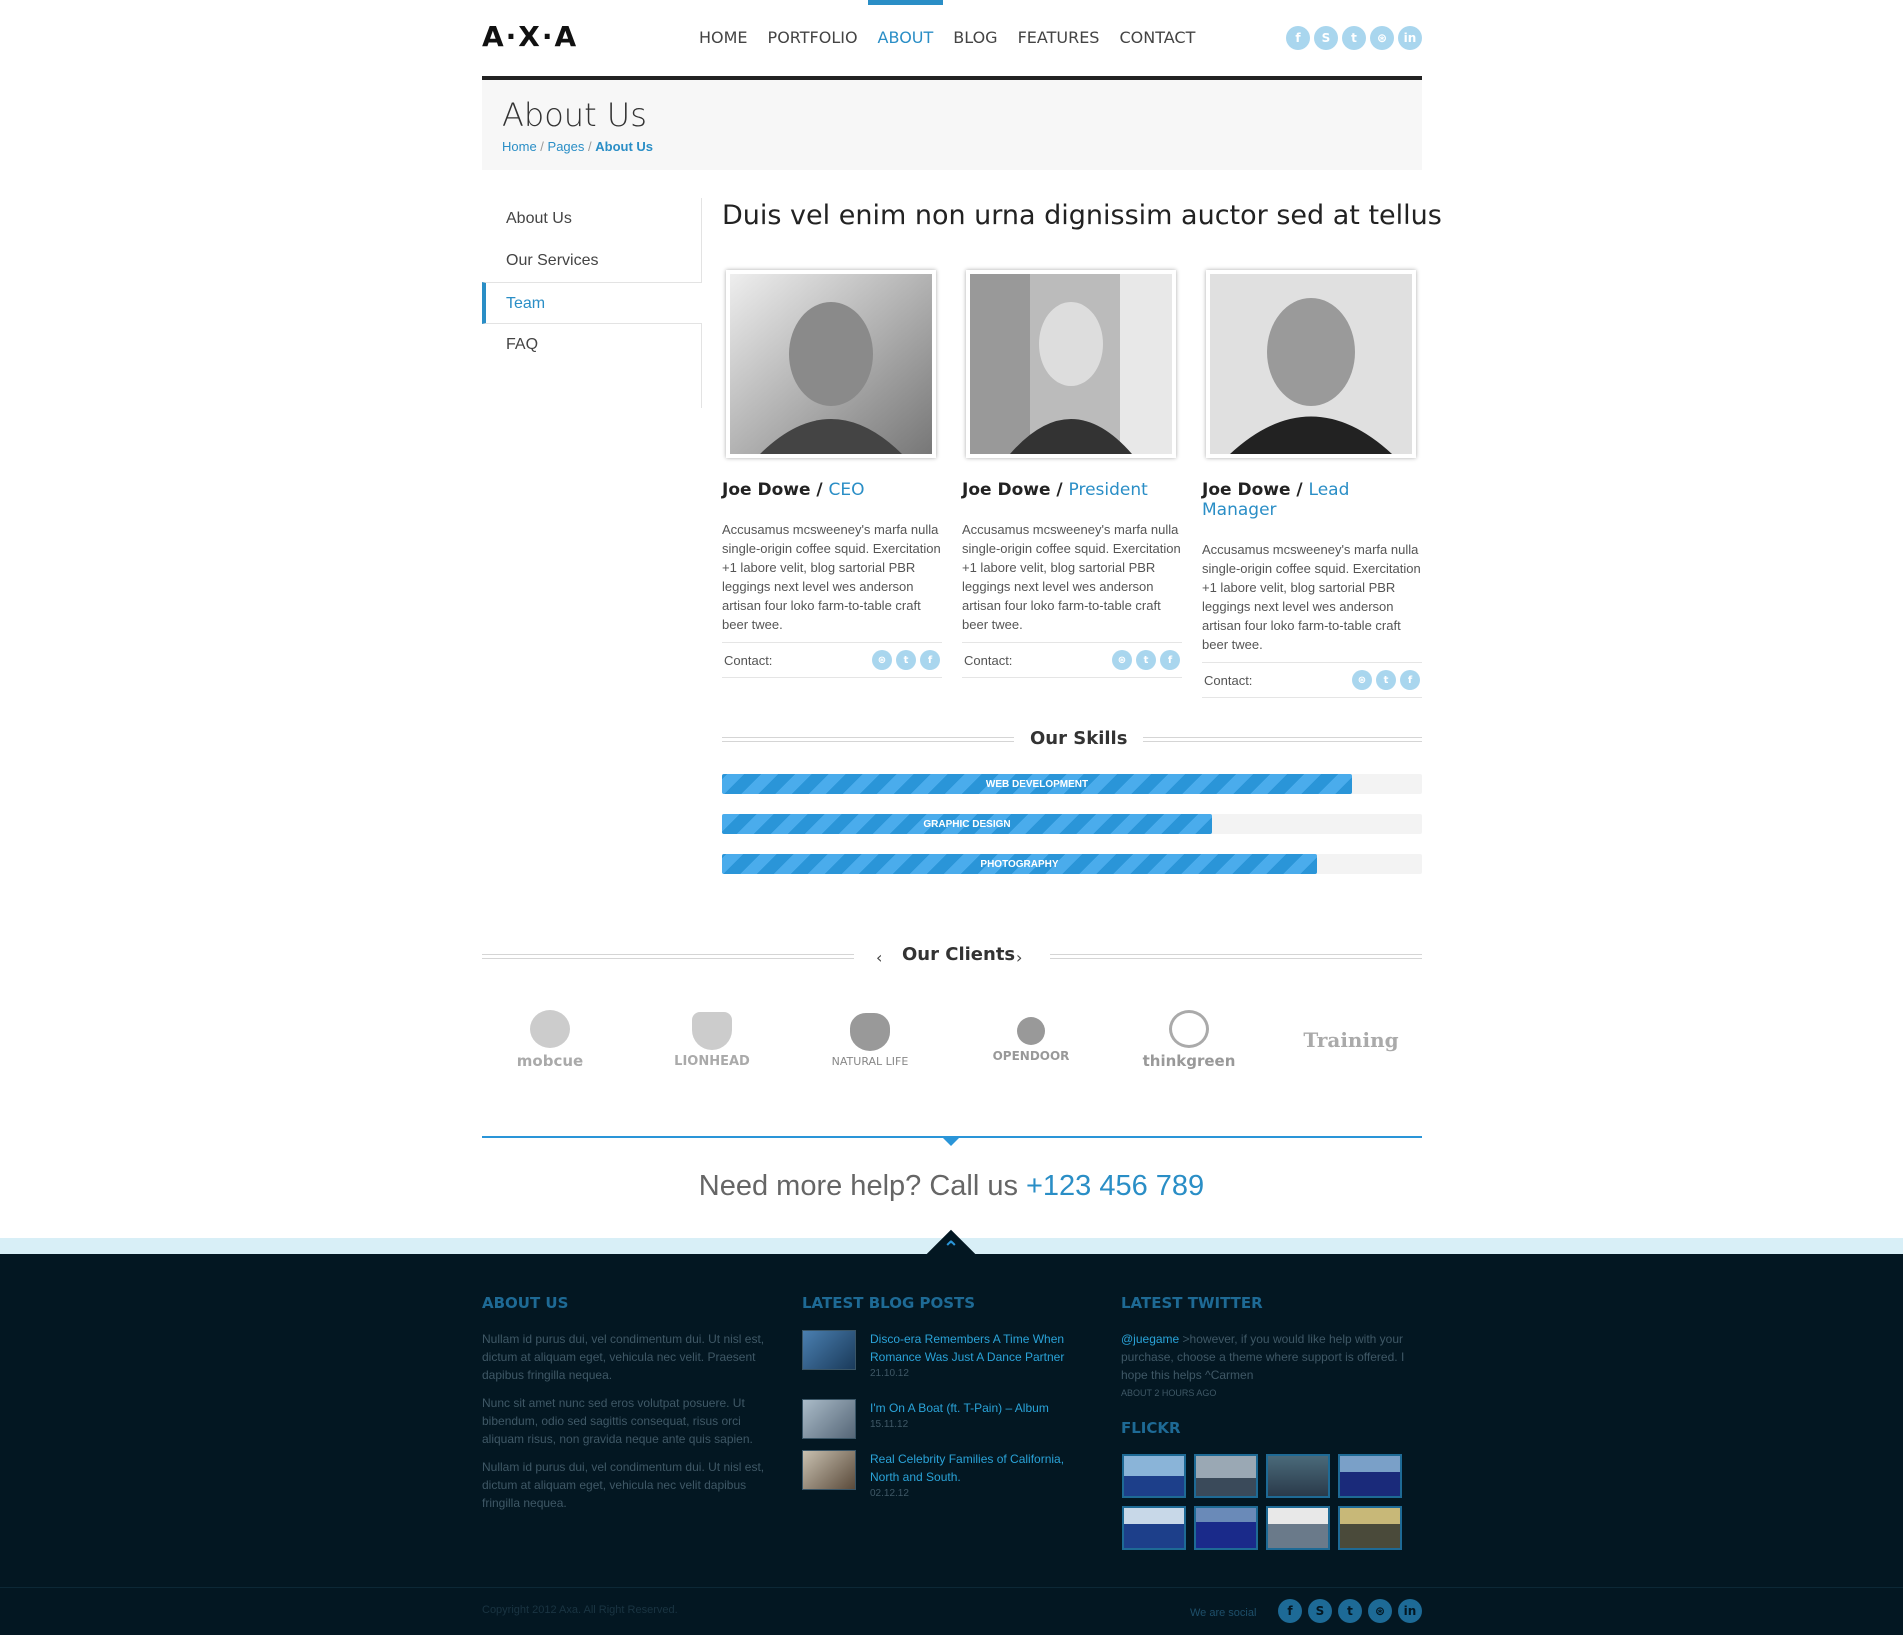 Image resolution: width=1903 pixels, height=1635 pixels. Describe the element at coordinates (519, 146) in the screenshot. I see `breadcrumb-home: Home` at that location.